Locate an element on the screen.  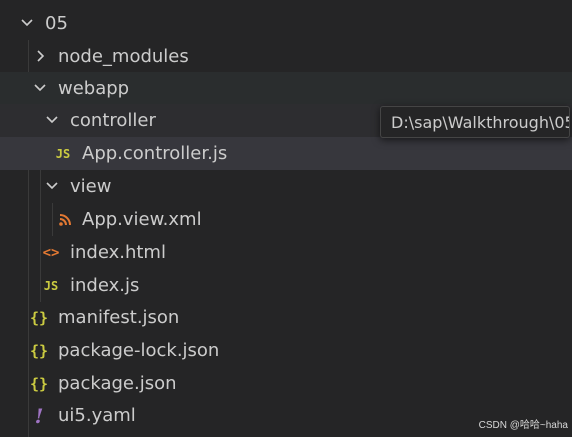
html-file-icon: <> is located at coordinates (51, 252).